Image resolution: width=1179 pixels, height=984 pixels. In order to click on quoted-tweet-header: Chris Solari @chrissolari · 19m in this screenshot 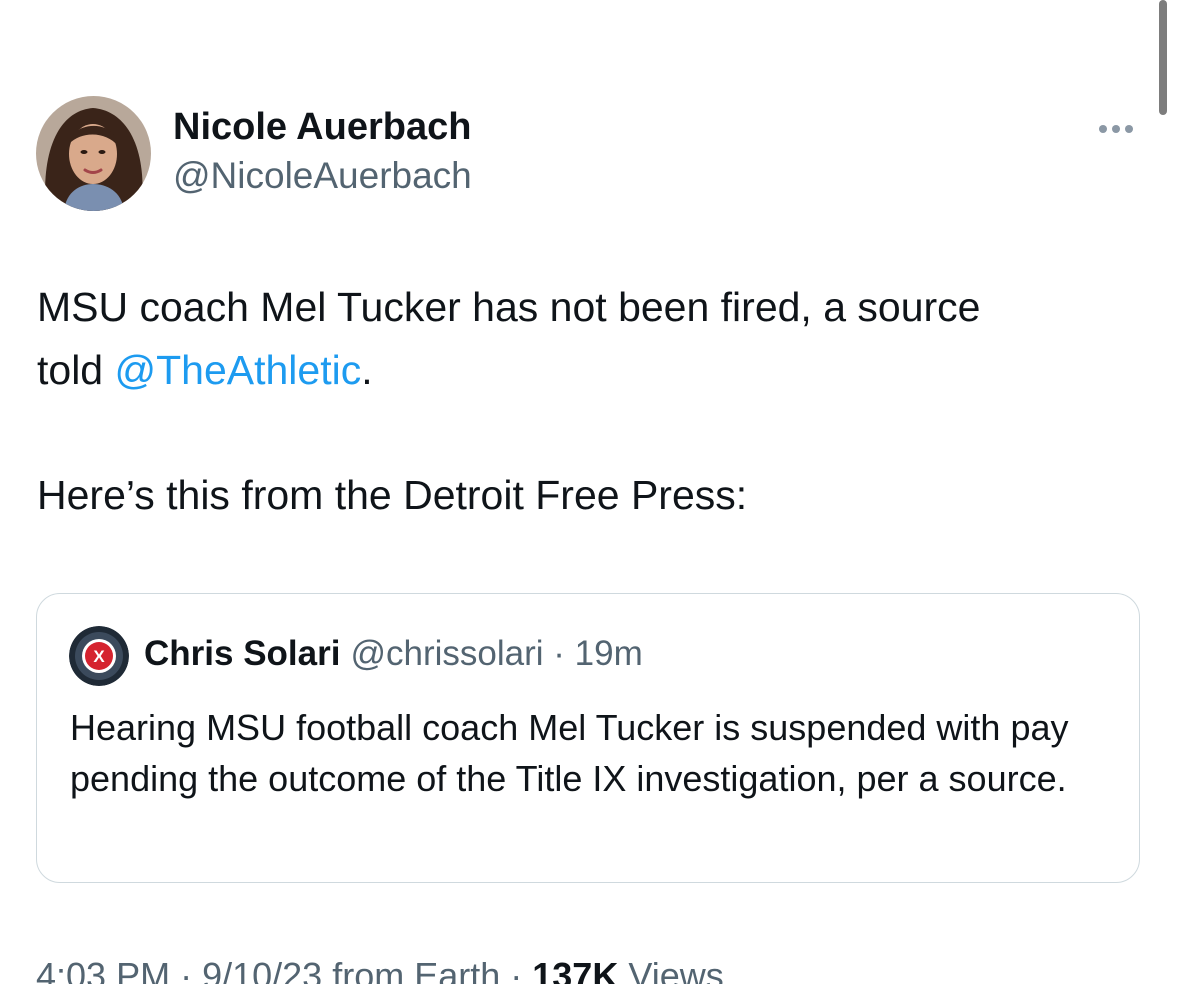, I will do `click(393, 654)`.